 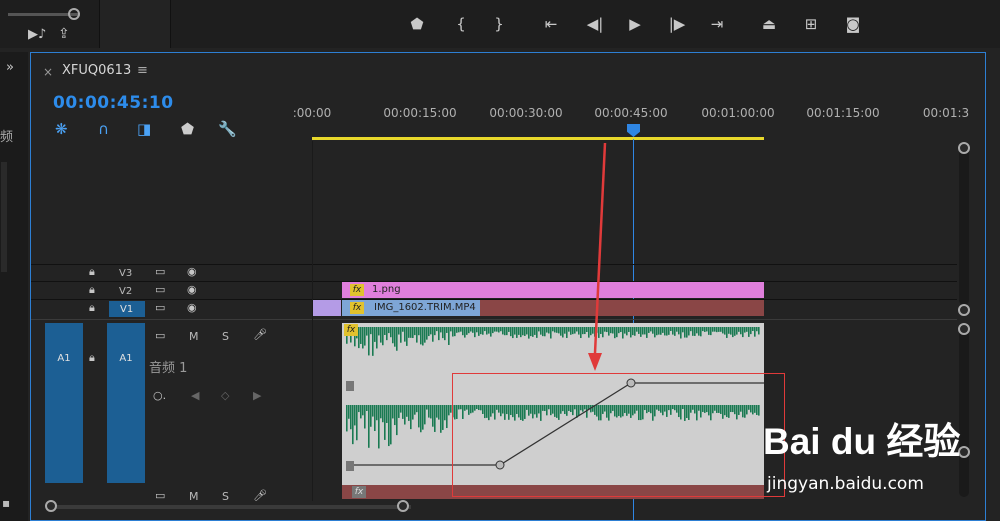 I want to click on step-back-icon: ◀|, so click(x=595, y=24).